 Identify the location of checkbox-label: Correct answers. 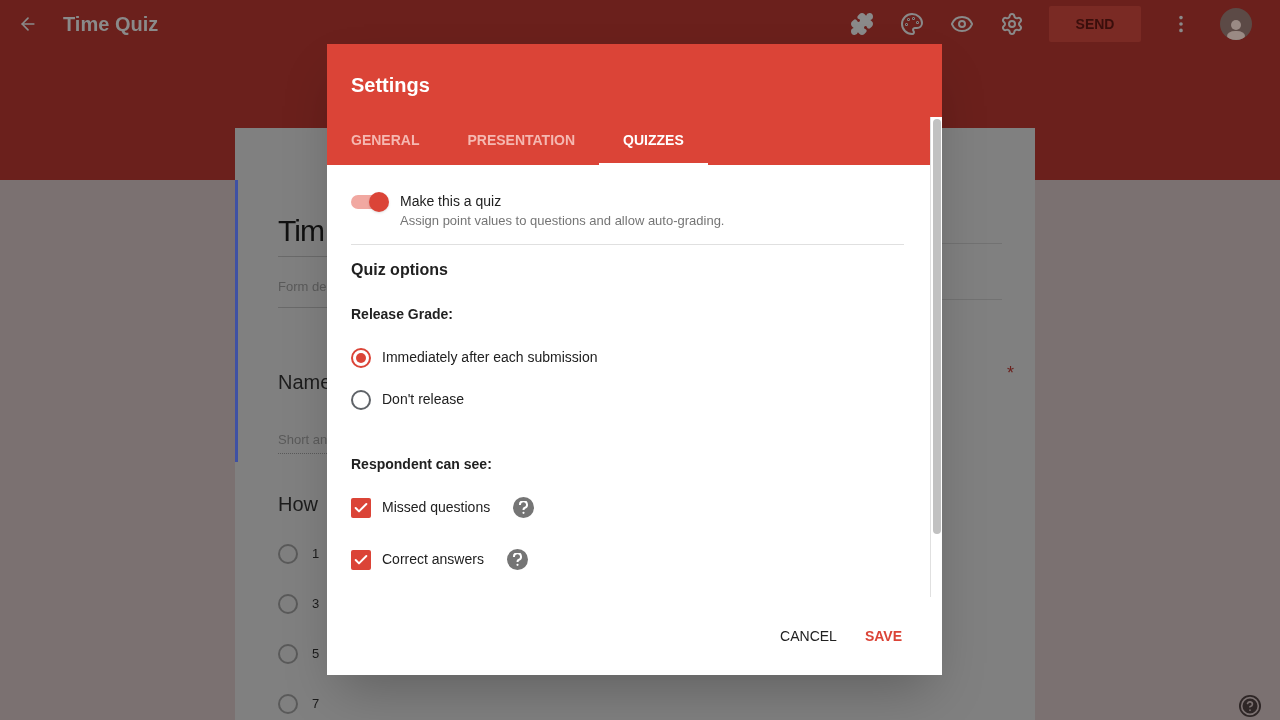
(433, 559).